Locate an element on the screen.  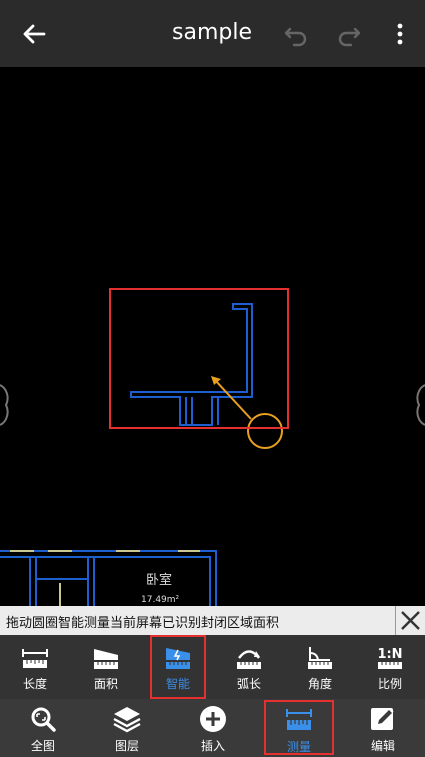
scale-ratio-icon: 1:N is located at coordinates (390, 658).